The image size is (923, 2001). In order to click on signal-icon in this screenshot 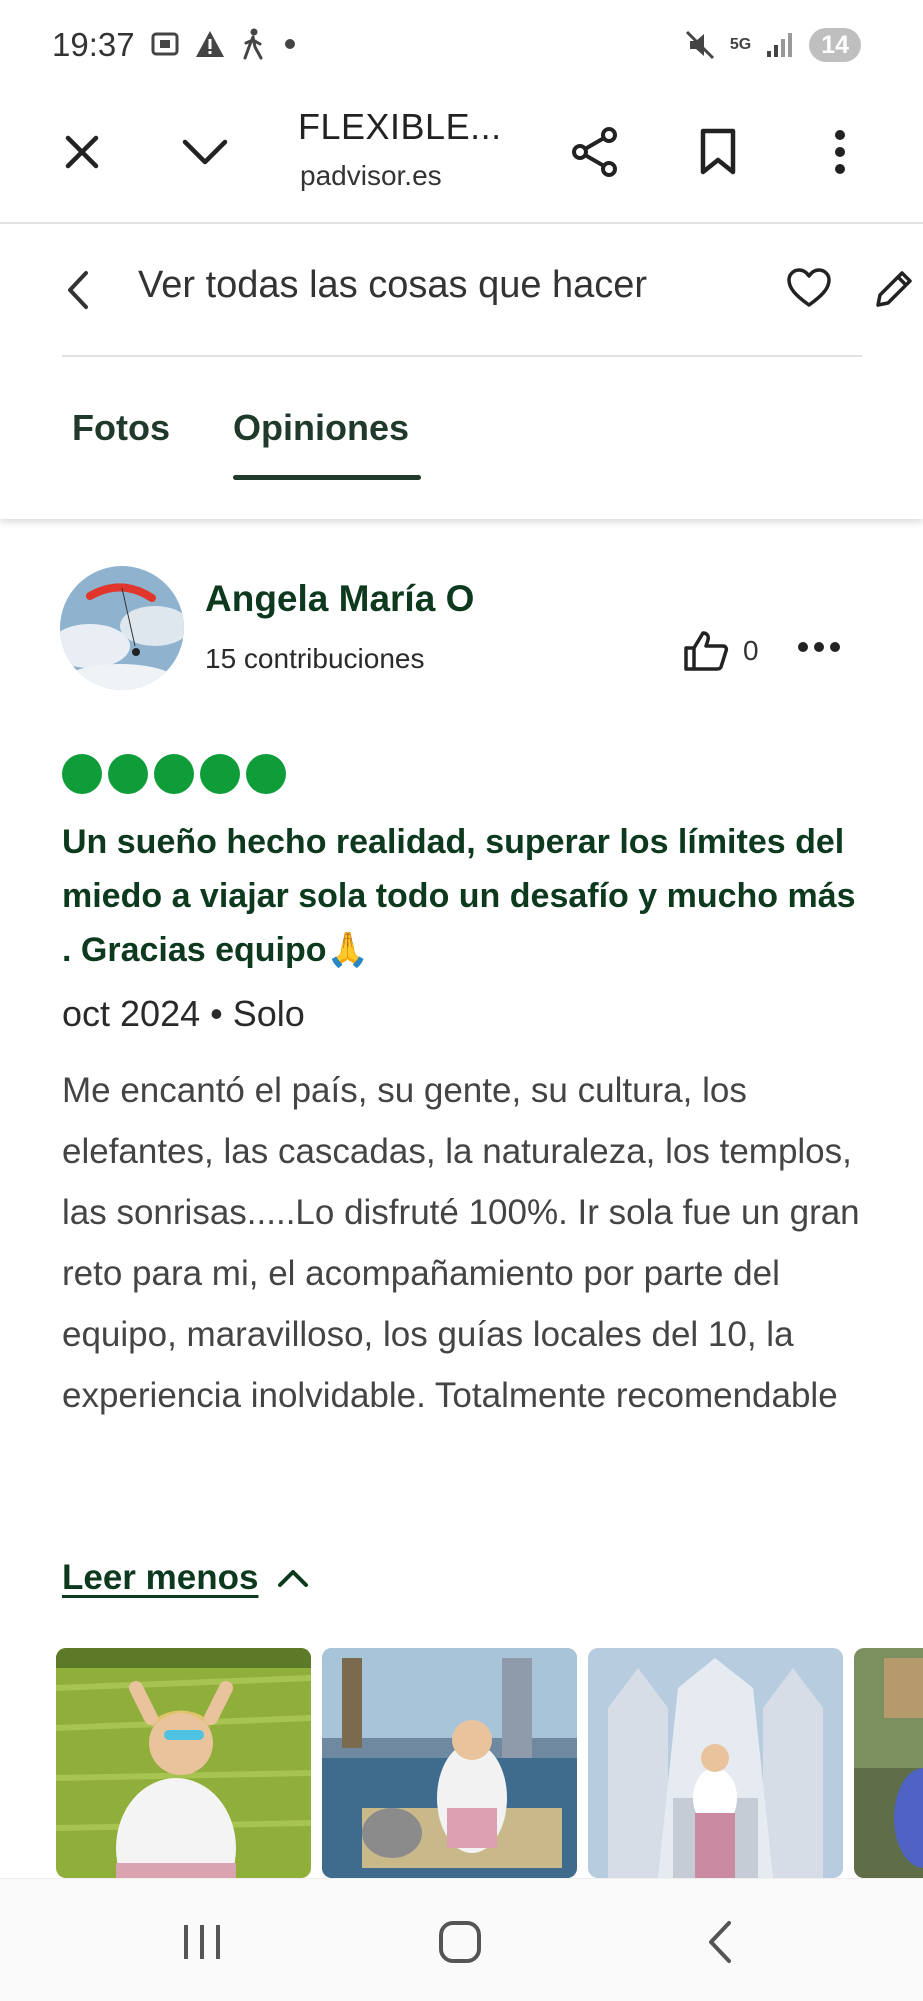, I will do `click(780, 45)`.